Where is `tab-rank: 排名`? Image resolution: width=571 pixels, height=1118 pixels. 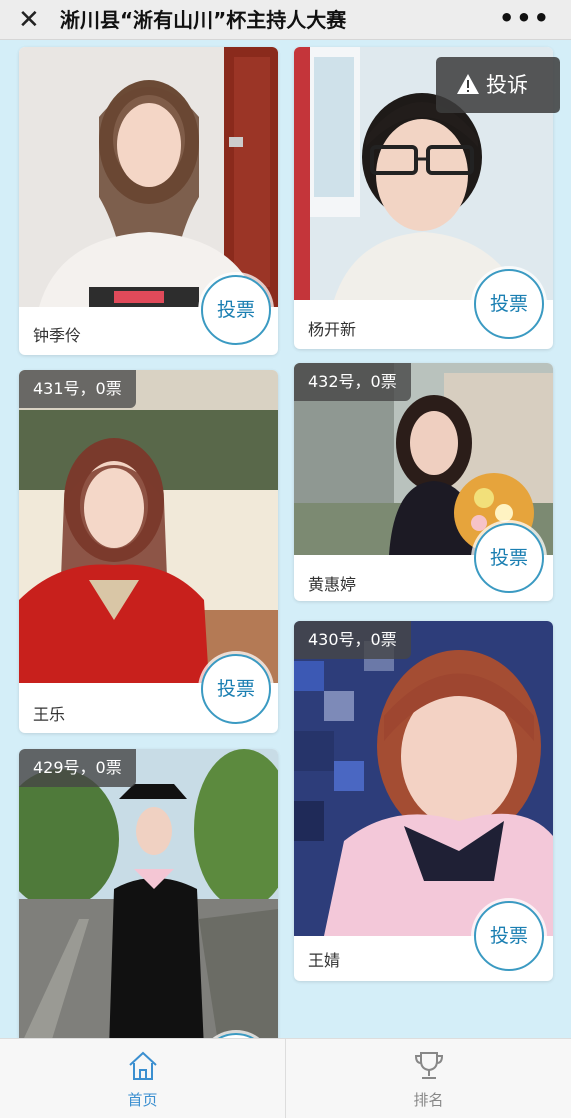 tab-rank: 排名 is located at coordinates (428, 1078).